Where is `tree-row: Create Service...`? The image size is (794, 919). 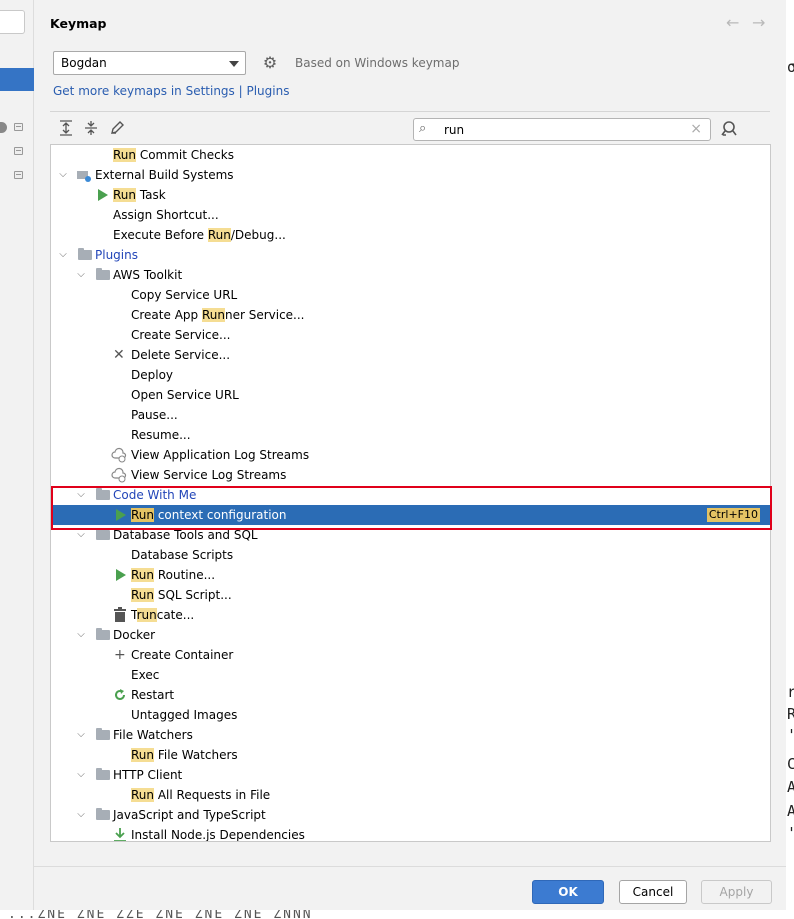
tree-row: Create Service... is located at coordinates (410, 335).